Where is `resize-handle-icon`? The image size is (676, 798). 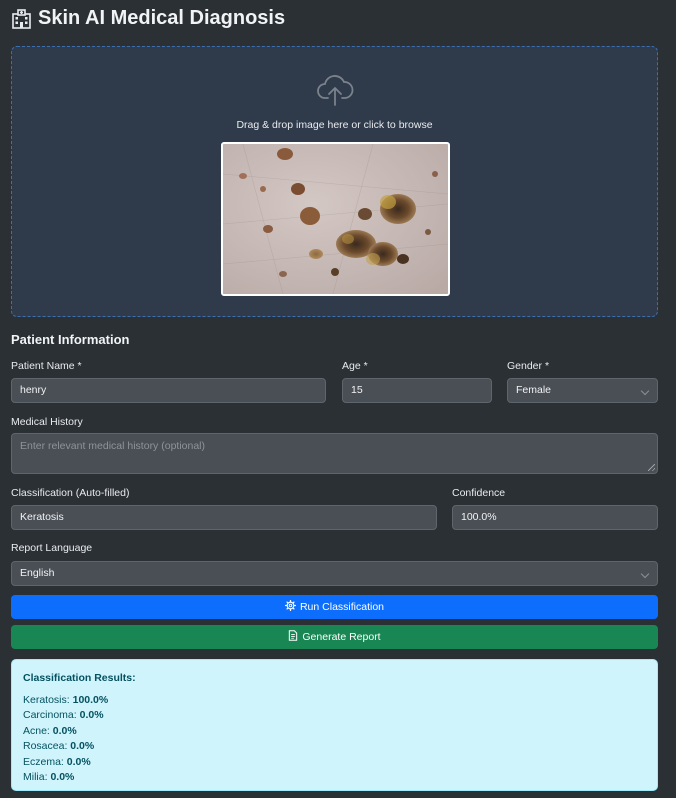
resize-handle-icon is located at coordinates (651, 467).